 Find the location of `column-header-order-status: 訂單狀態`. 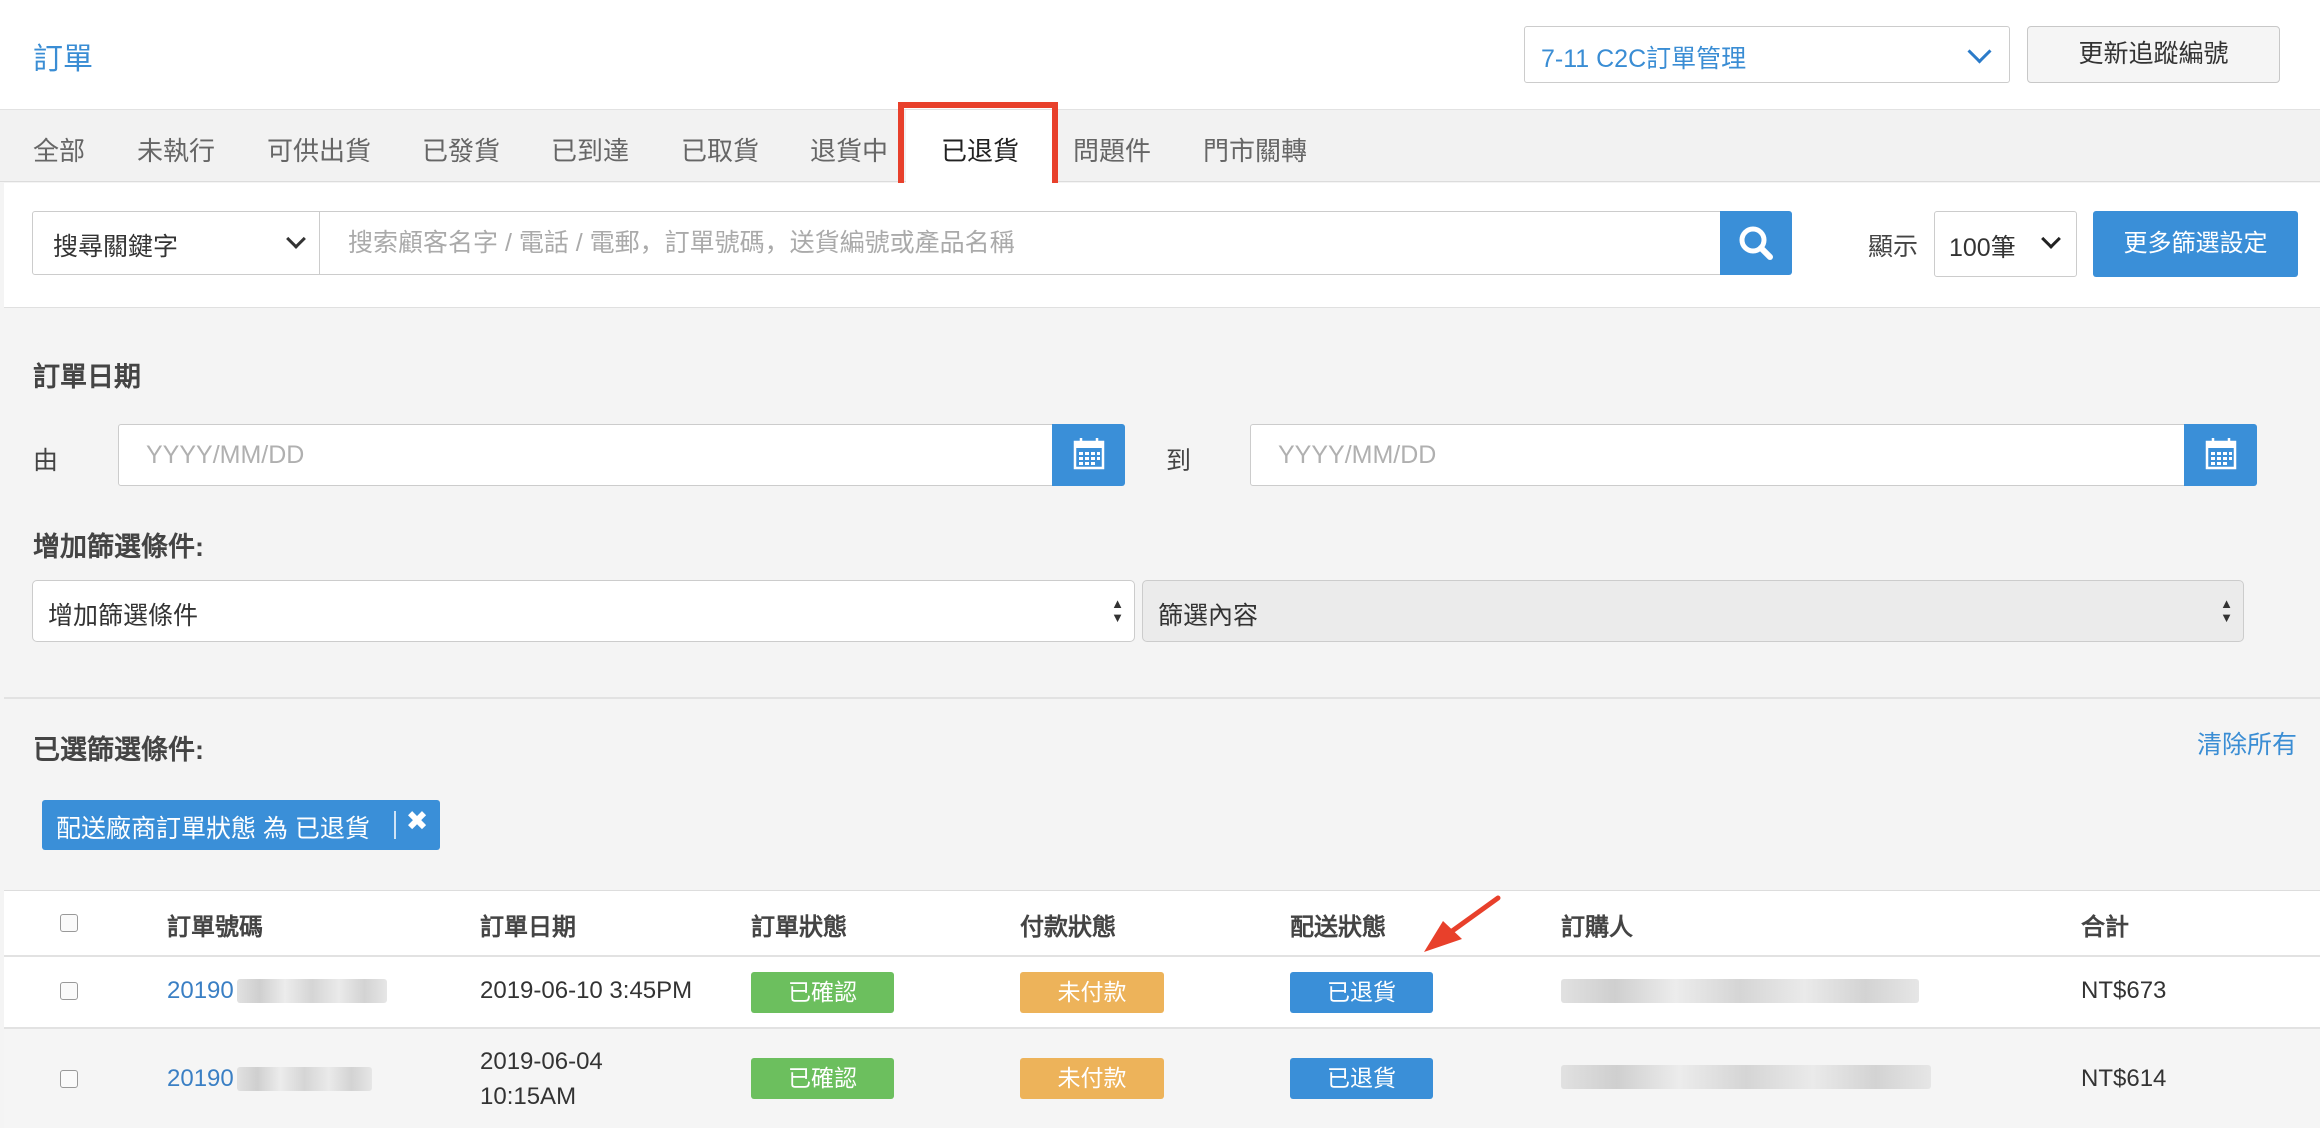

column-header-order-status: 訂單狀態 is located at coordinates (799, 927).